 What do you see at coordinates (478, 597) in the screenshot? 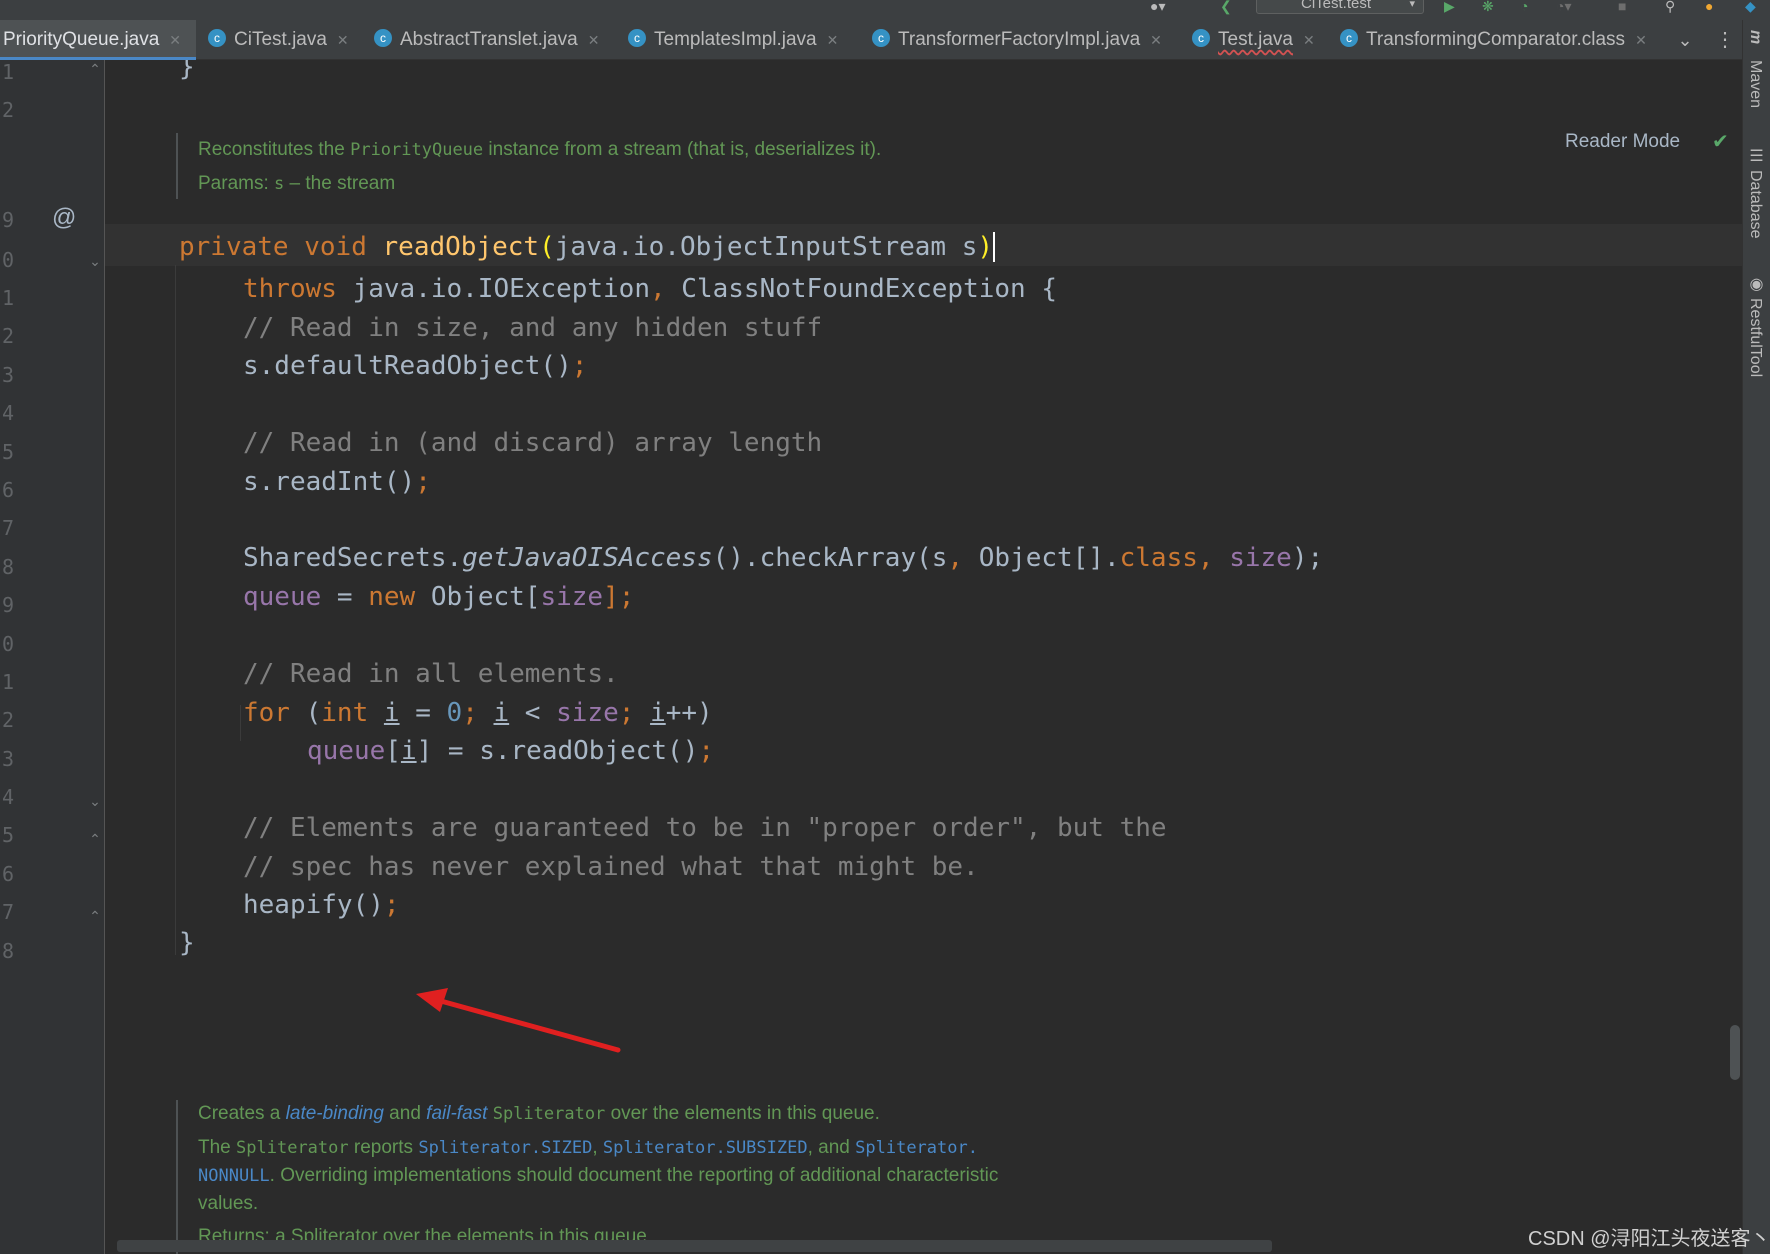
I see `code-token: Object[` at bounding box center [478, 597].